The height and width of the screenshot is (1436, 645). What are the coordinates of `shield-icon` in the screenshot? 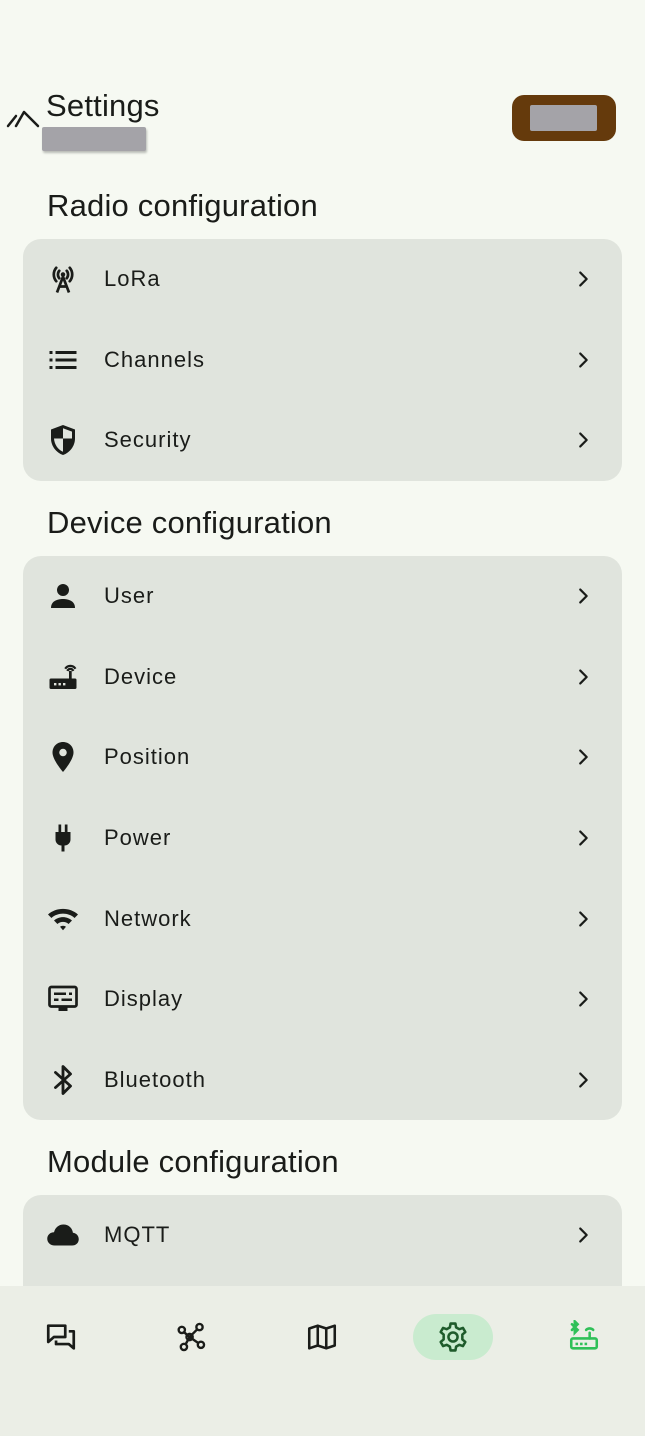 It's located at (63, 440).